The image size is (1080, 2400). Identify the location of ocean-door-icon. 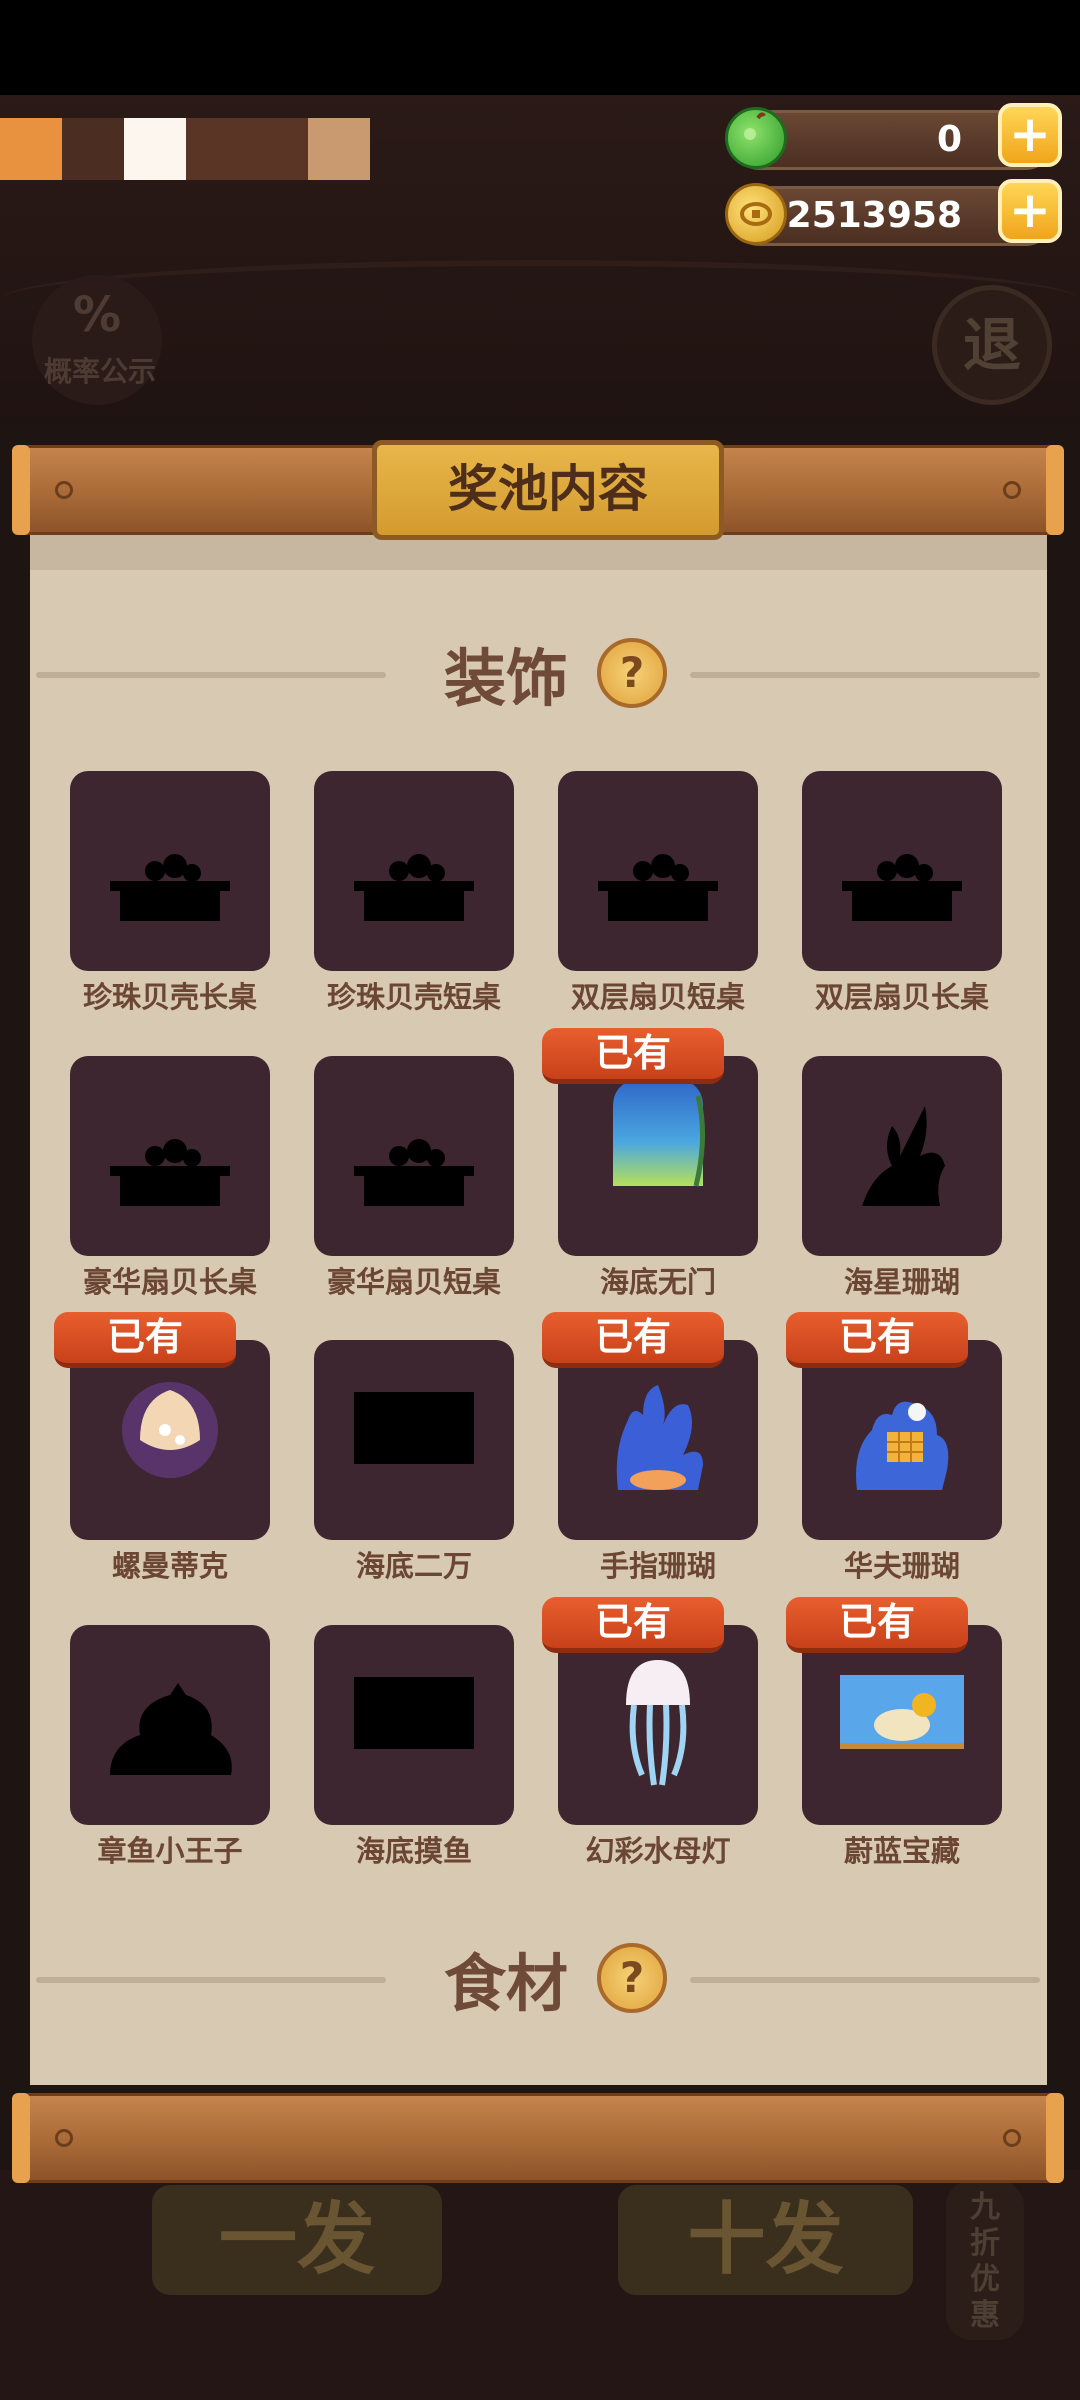
(659, 1131).